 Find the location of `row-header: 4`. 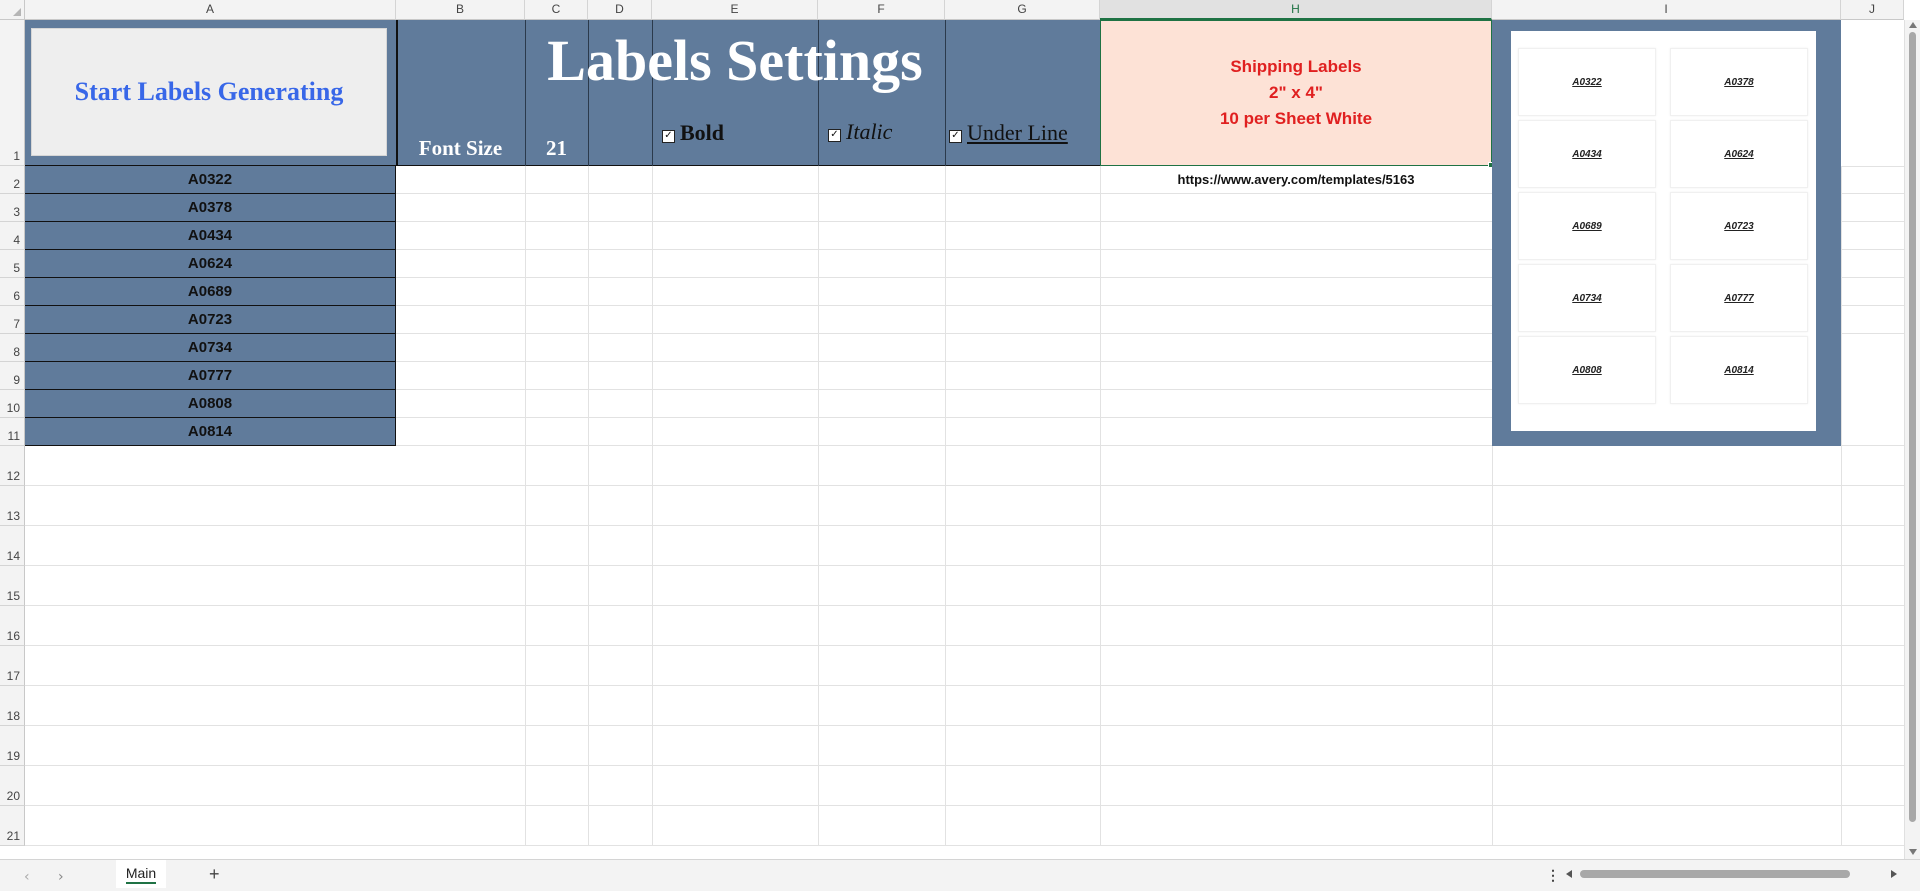

row-header: 4 is located at coordinates (12, 236).